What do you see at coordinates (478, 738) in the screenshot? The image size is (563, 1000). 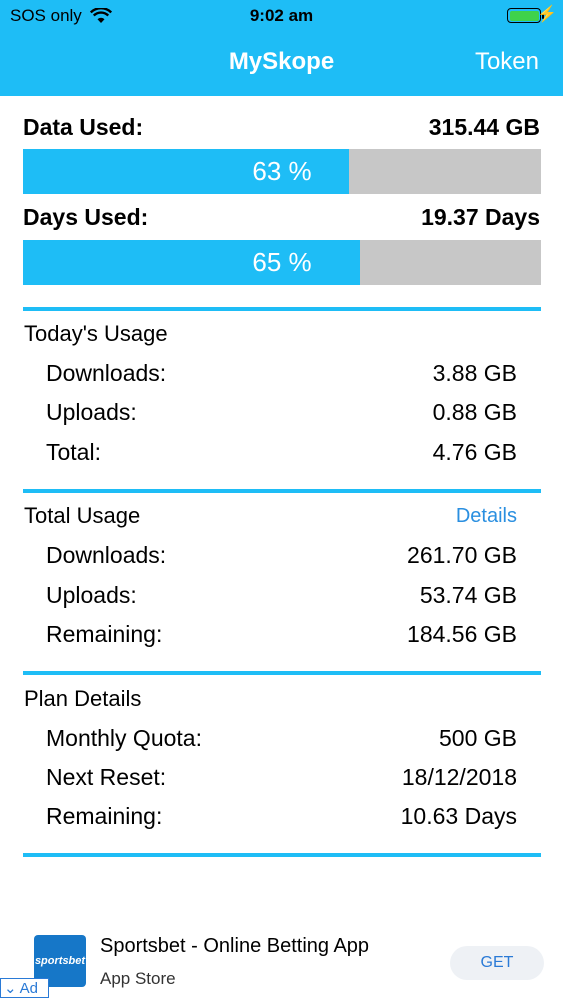 I see `monthly-quota-value: 500 GB` at bounding box center [478, 738].